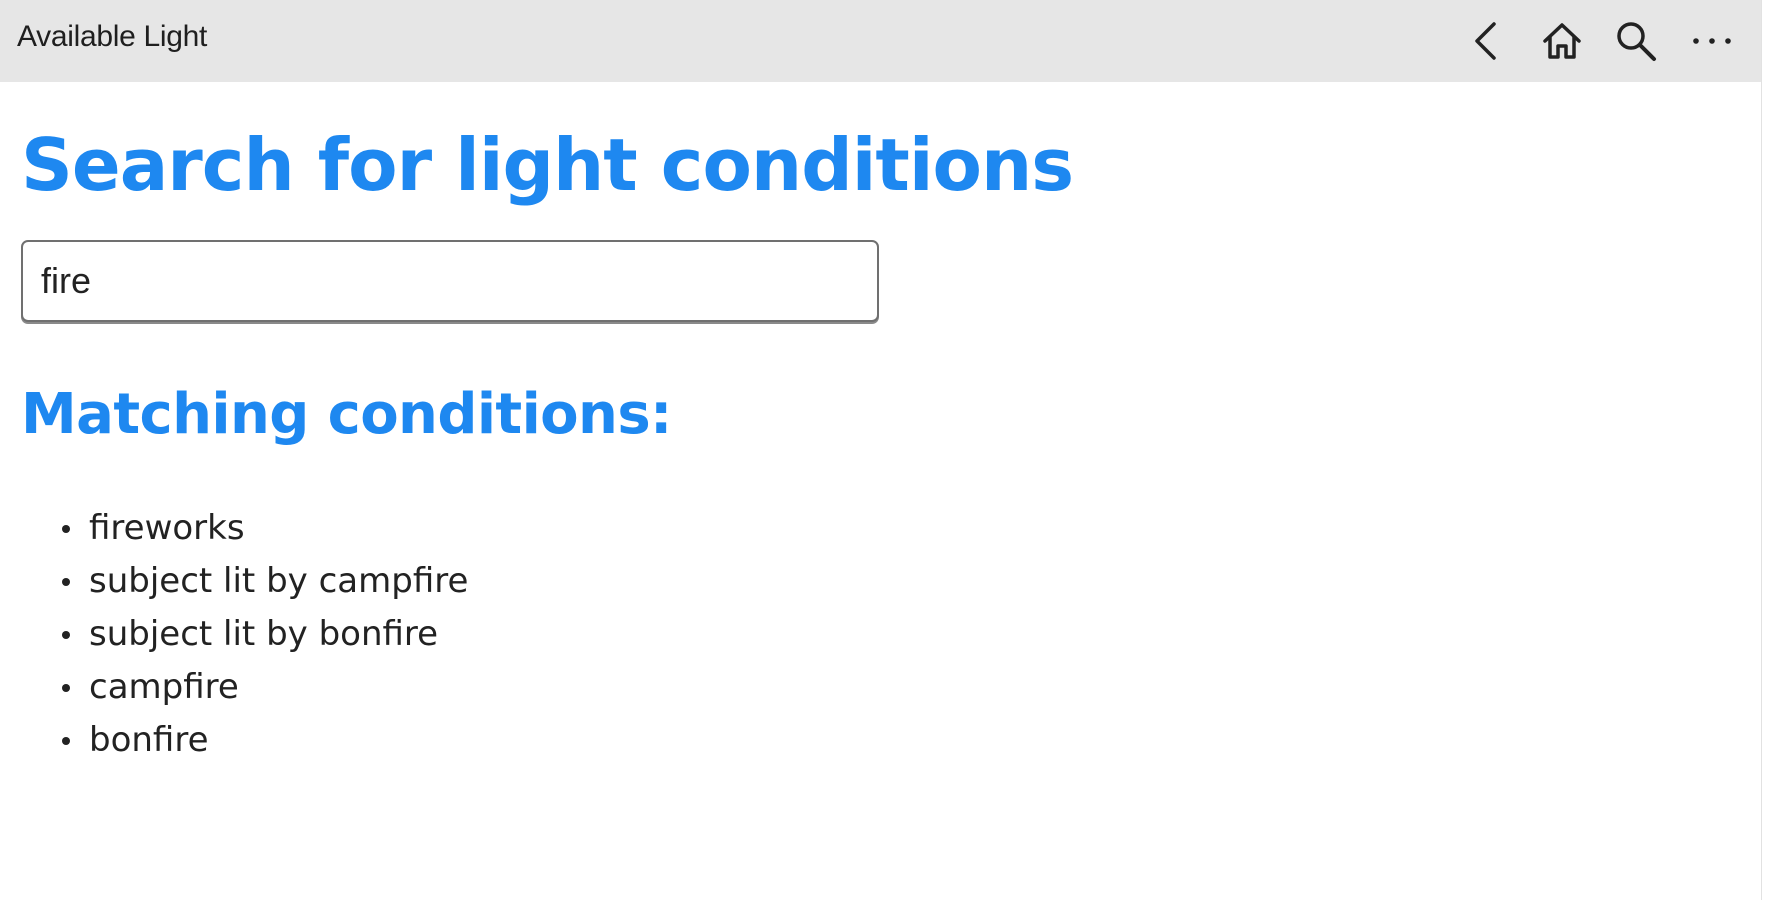 The width and height of the screenshot is (1772, 900). What do you see at coordinates (279, 581) in the screenshot?
I see `list-item-label: subject lit by campfire` at bounding box center [279, 581].